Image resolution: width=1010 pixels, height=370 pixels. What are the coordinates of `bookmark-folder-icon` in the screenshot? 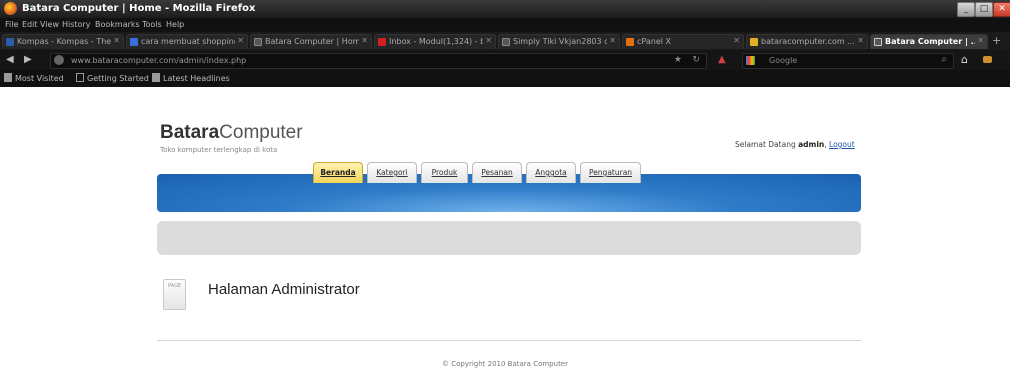 It's located at (8, 77).